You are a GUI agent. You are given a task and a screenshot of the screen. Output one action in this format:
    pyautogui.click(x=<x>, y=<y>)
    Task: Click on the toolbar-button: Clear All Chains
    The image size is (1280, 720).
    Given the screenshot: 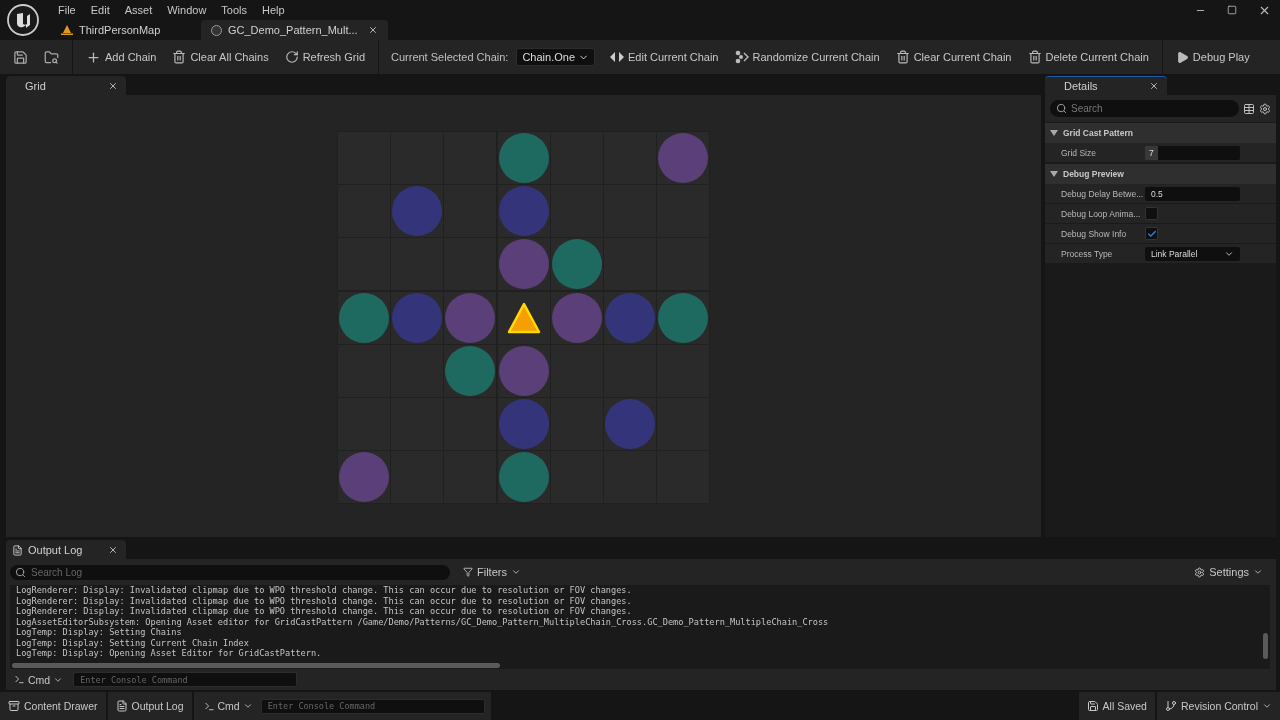 What is the action you would take?
    pyautogui.click(x=220, y=57)
    